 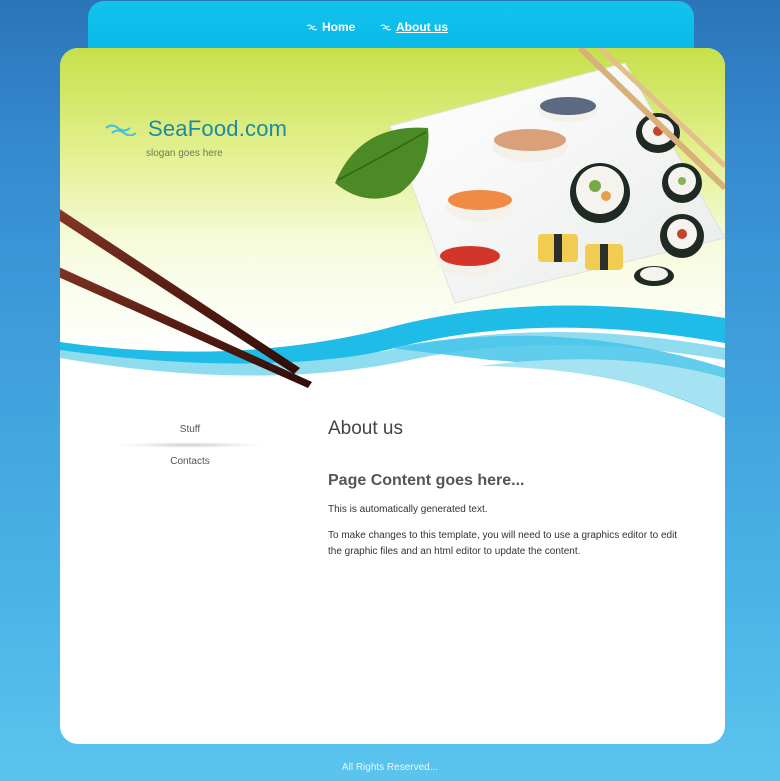 I want to click on content-paragraph: This is automatically generated text., so click(x=408, y=509).